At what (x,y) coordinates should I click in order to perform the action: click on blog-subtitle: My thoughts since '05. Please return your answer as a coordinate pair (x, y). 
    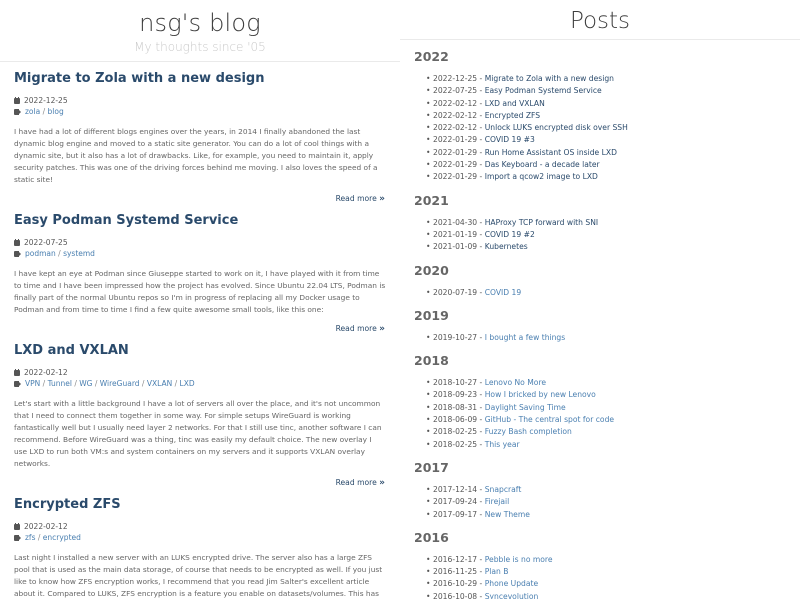
    Looking at the image, I should click on (200, 47).